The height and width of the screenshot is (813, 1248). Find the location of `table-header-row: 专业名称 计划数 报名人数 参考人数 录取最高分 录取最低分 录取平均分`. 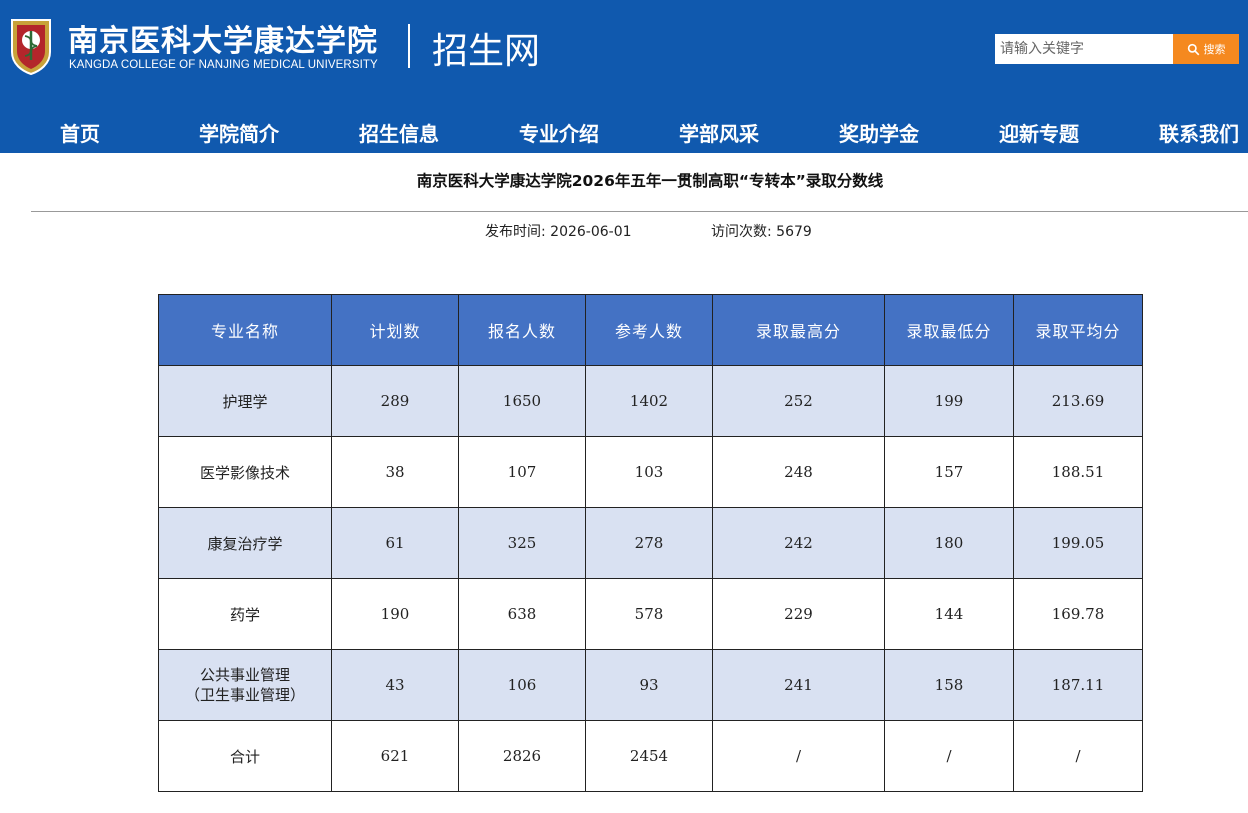

table-header-row: 专业名称 计划数 报名人数 参考人数 录取最高分 录取最低分 录取平均分 is located at coordinates (650, 330).